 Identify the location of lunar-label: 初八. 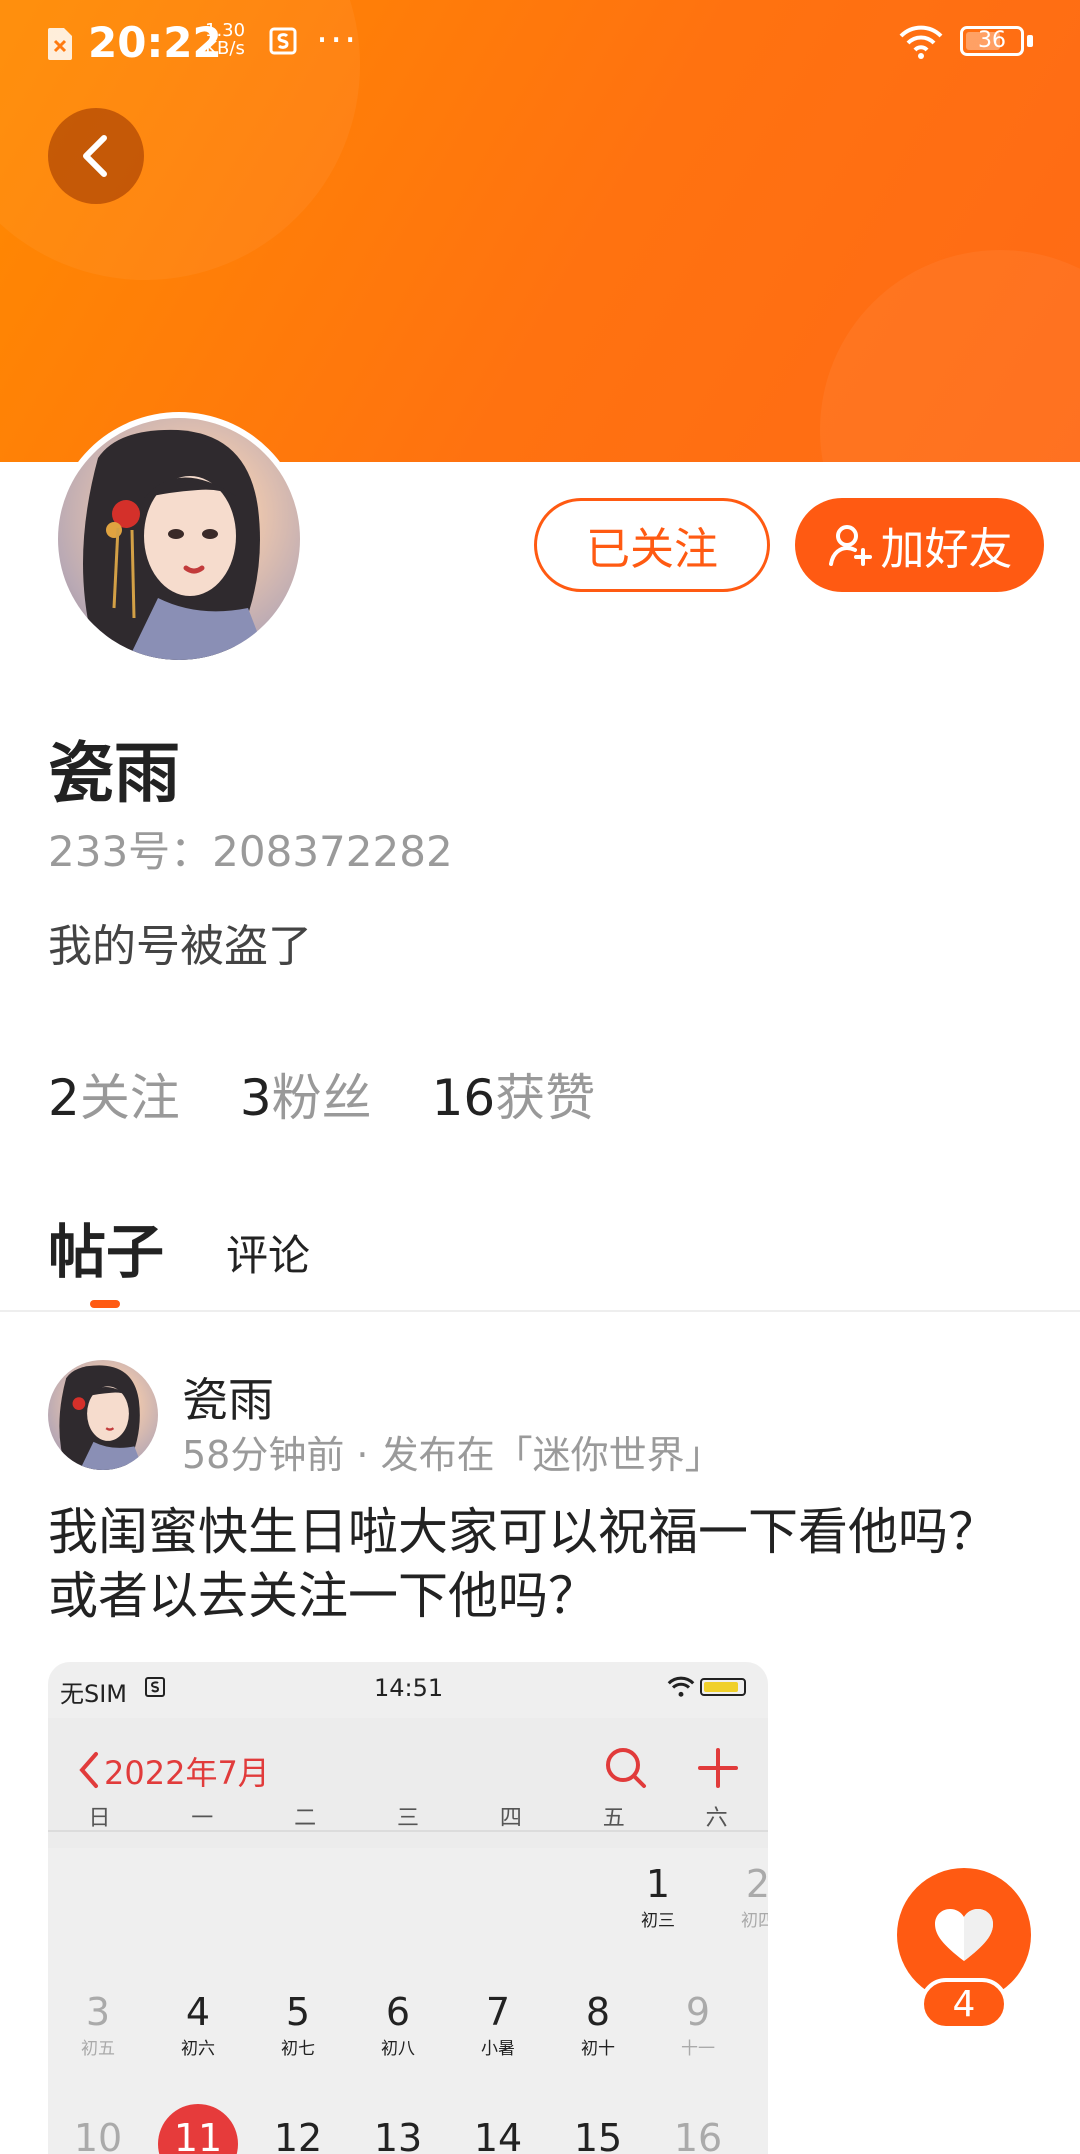
(398, 2049).